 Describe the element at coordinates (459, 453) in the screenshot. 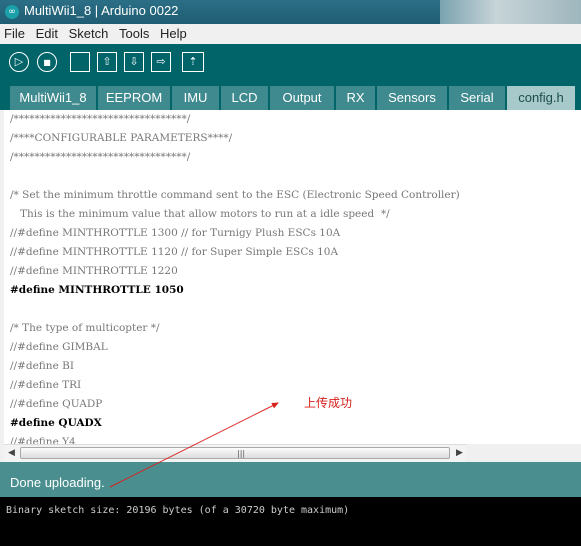

I see `scroll-right-icon: ▶` at that location.